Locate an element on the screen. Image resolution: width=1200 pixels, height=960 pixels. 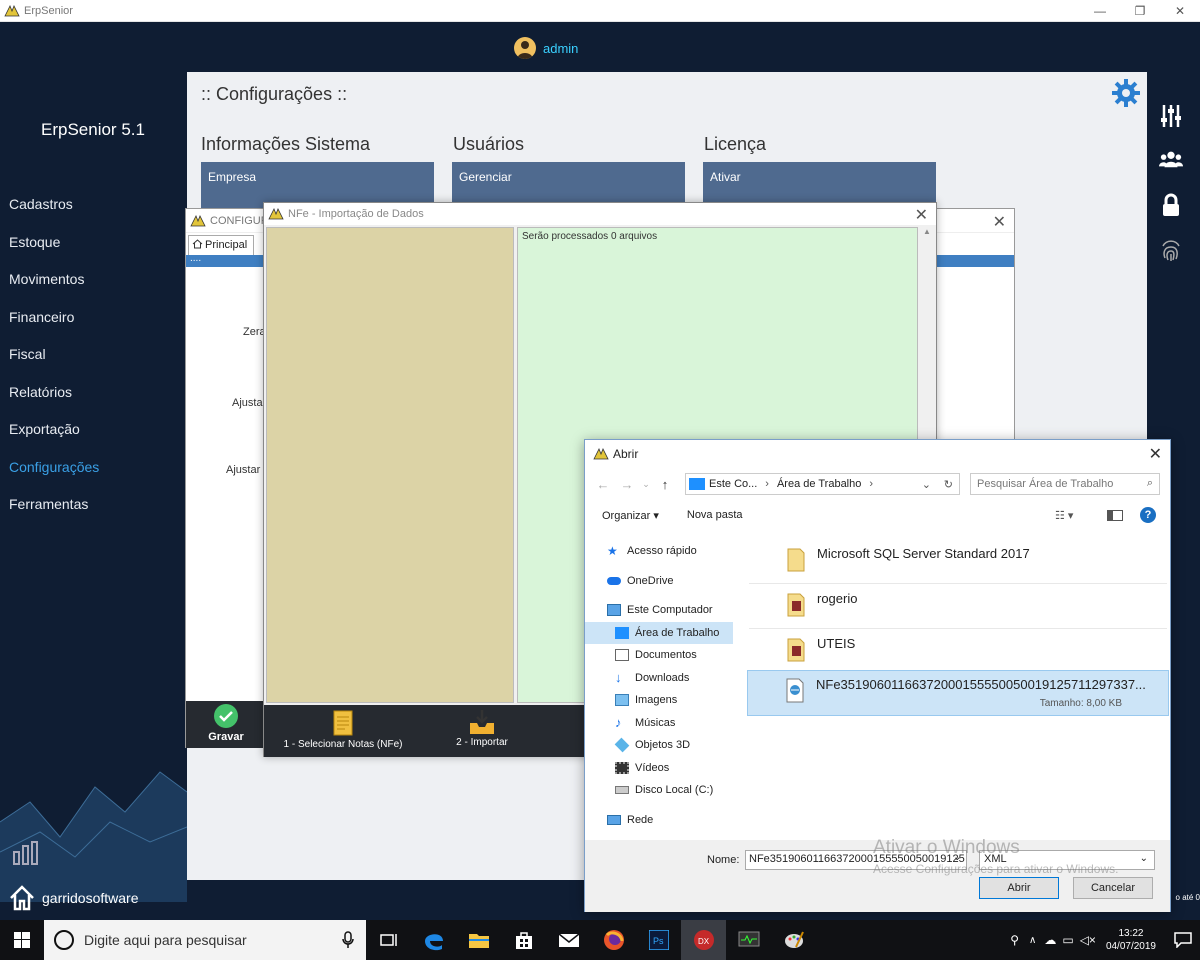
xml-file-icon is located at coordinates (795, 690).